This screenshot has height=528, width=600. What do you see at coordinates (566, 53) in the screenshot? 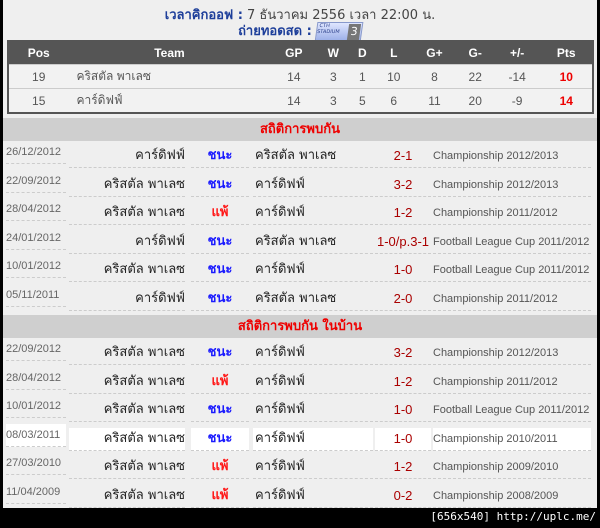
I see `column-header: Pts` at bounding box center [566, 53].